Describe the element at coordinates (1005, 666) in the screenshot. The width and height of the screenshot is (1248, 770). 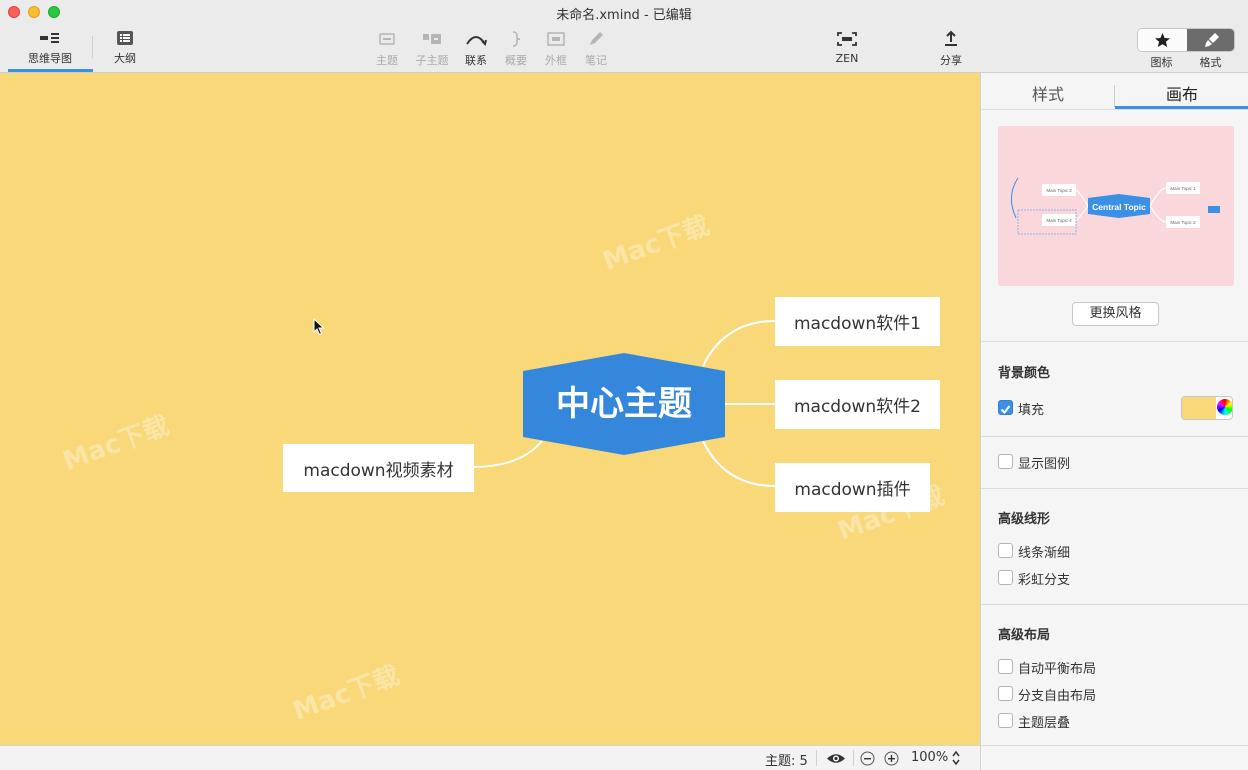
I see `auto-balance-checkbox` at that location.